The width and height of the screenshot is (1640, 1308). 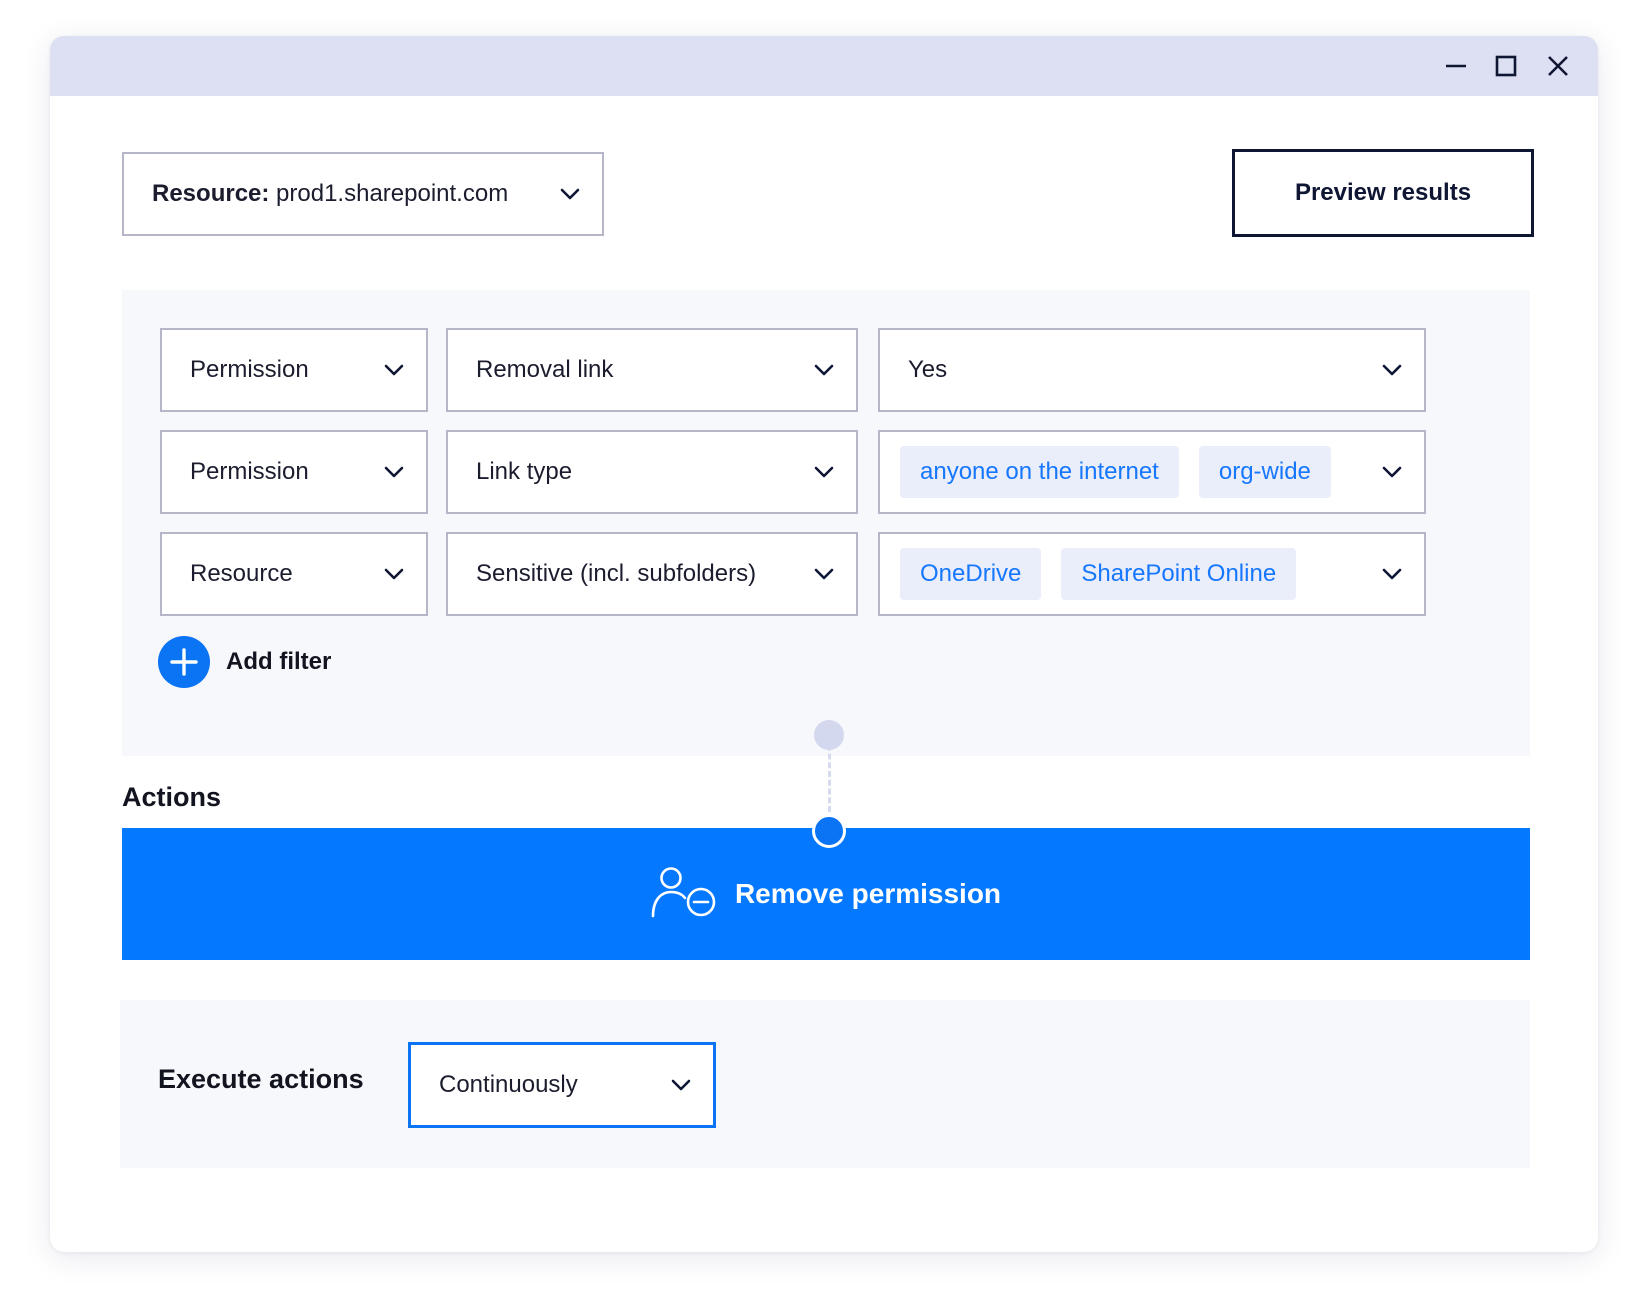 What do you see at coordinates (652, 370) in the screenshot?
I see `filter-row-1-condition-select: Removal link` at bounding box center [652, 370].